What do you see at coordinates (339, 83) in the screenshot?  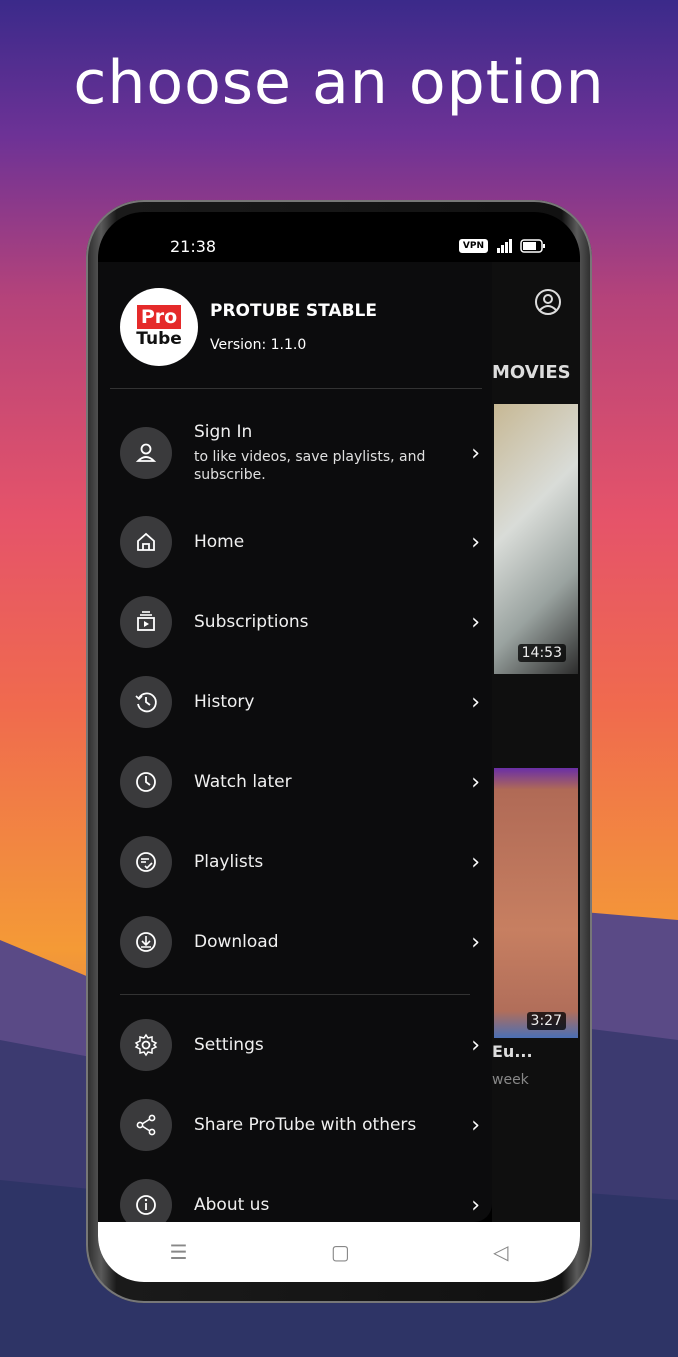 I see `headline: choose an option` at bounding box center [339, 83].